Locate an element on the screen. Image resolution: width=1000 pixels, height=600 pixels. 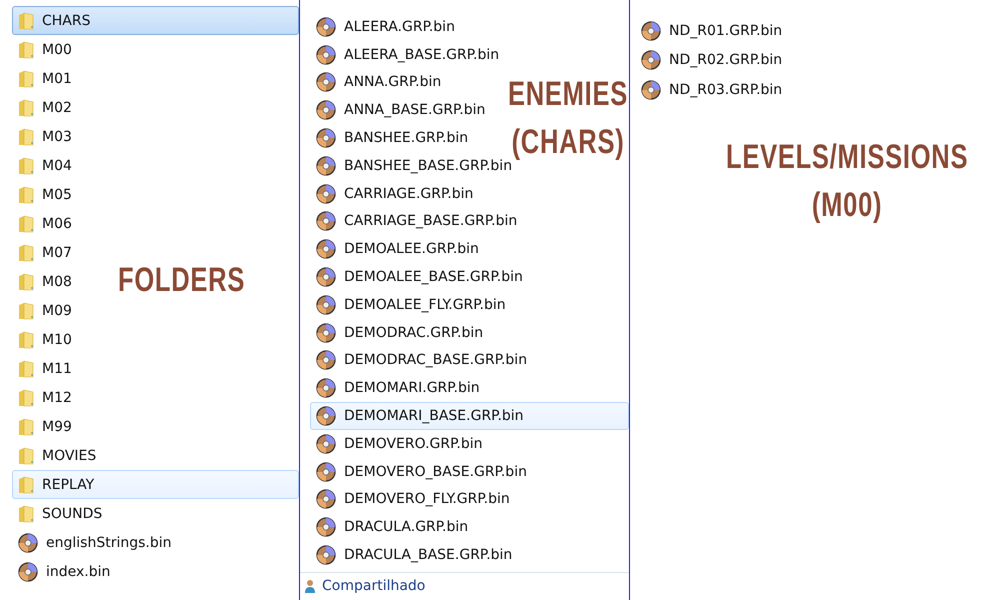
file-list-item: ALEERA_BASE.GRP.bin is located at coordinates (407, 54).